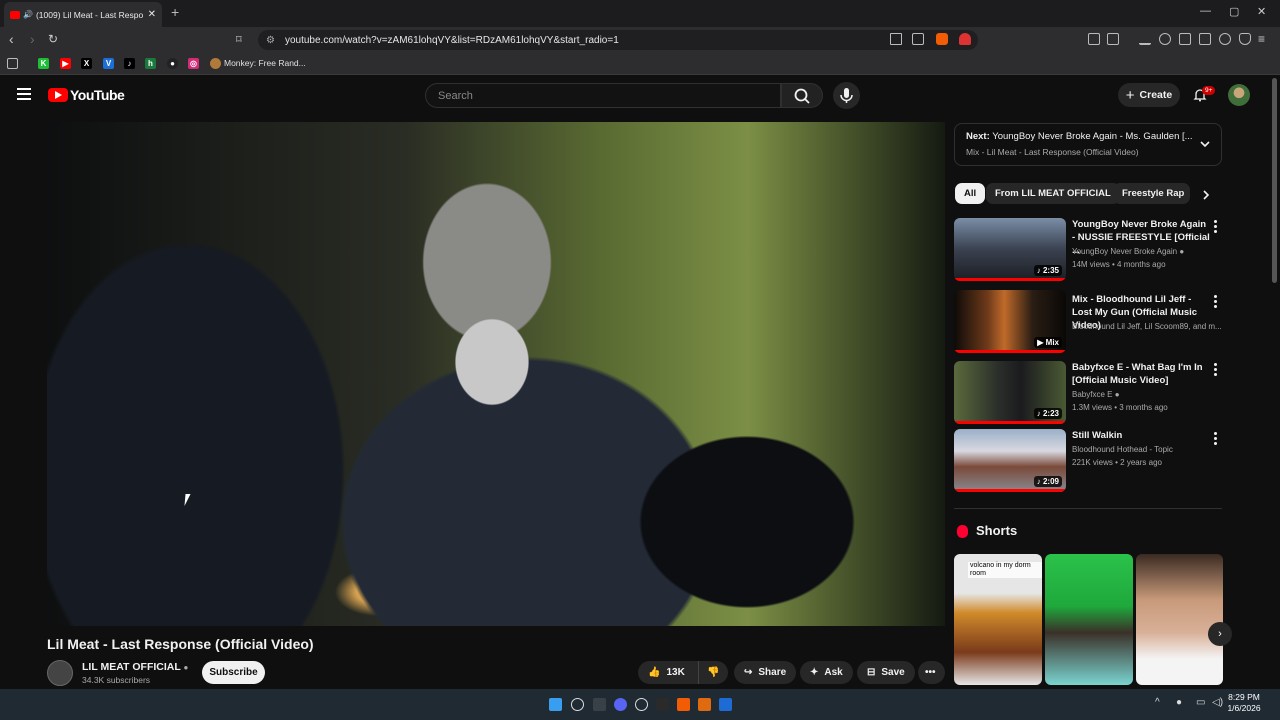  Describe the element at coordinates (186, 667) in the screenshot. I see `verified-icon: ●` at that location.